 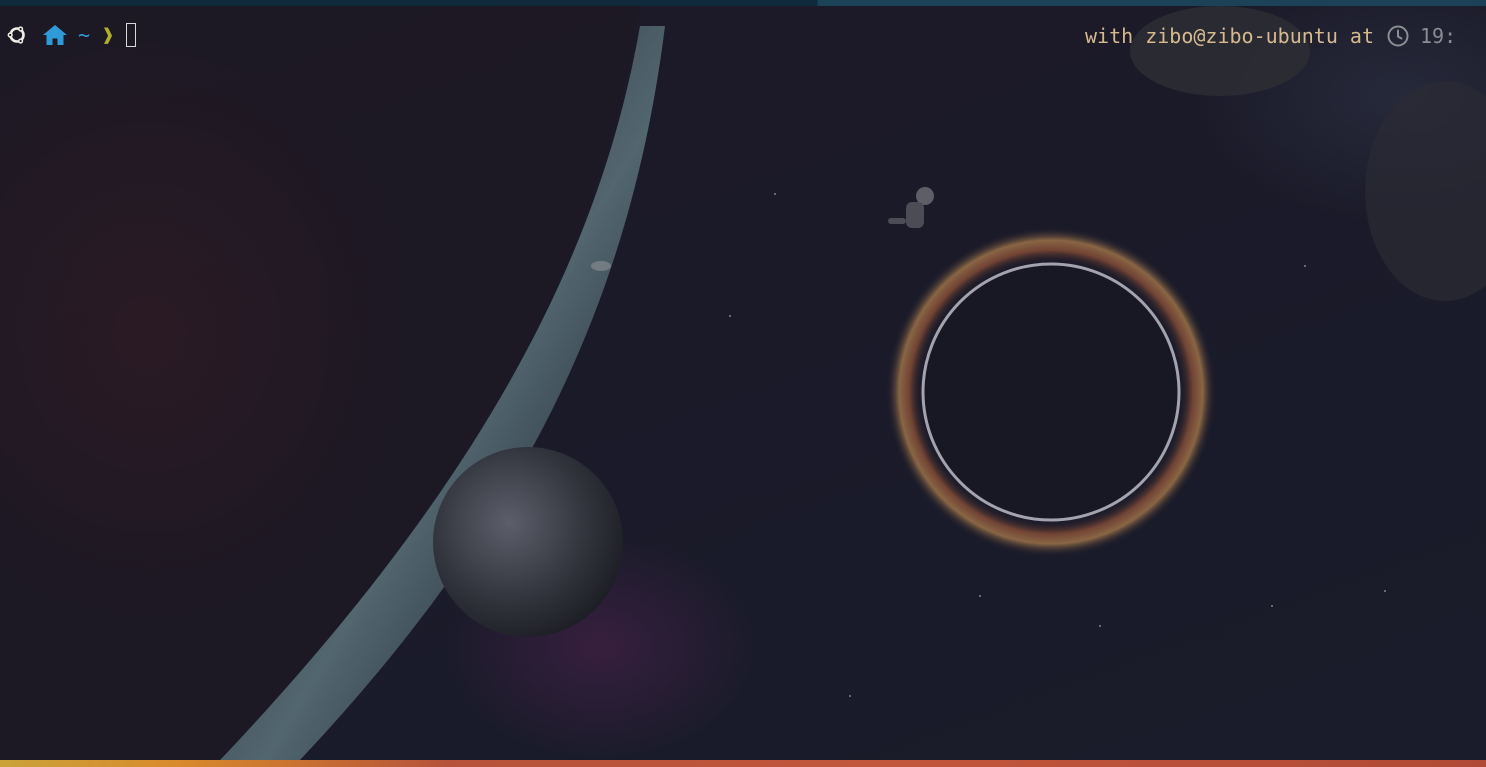 I want to click on prompt-left: ~ ❱, so click(x=71, y=35).